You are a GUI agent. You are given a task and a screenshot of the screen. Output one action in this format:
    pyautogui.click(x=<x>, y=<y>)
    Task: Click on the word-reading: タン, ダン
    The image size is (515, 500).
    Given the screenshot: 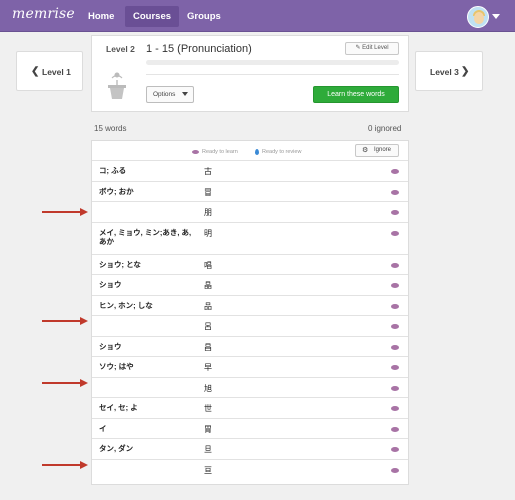 What is the action you would take?
    pyautogui.click(x=116, y=448)
    